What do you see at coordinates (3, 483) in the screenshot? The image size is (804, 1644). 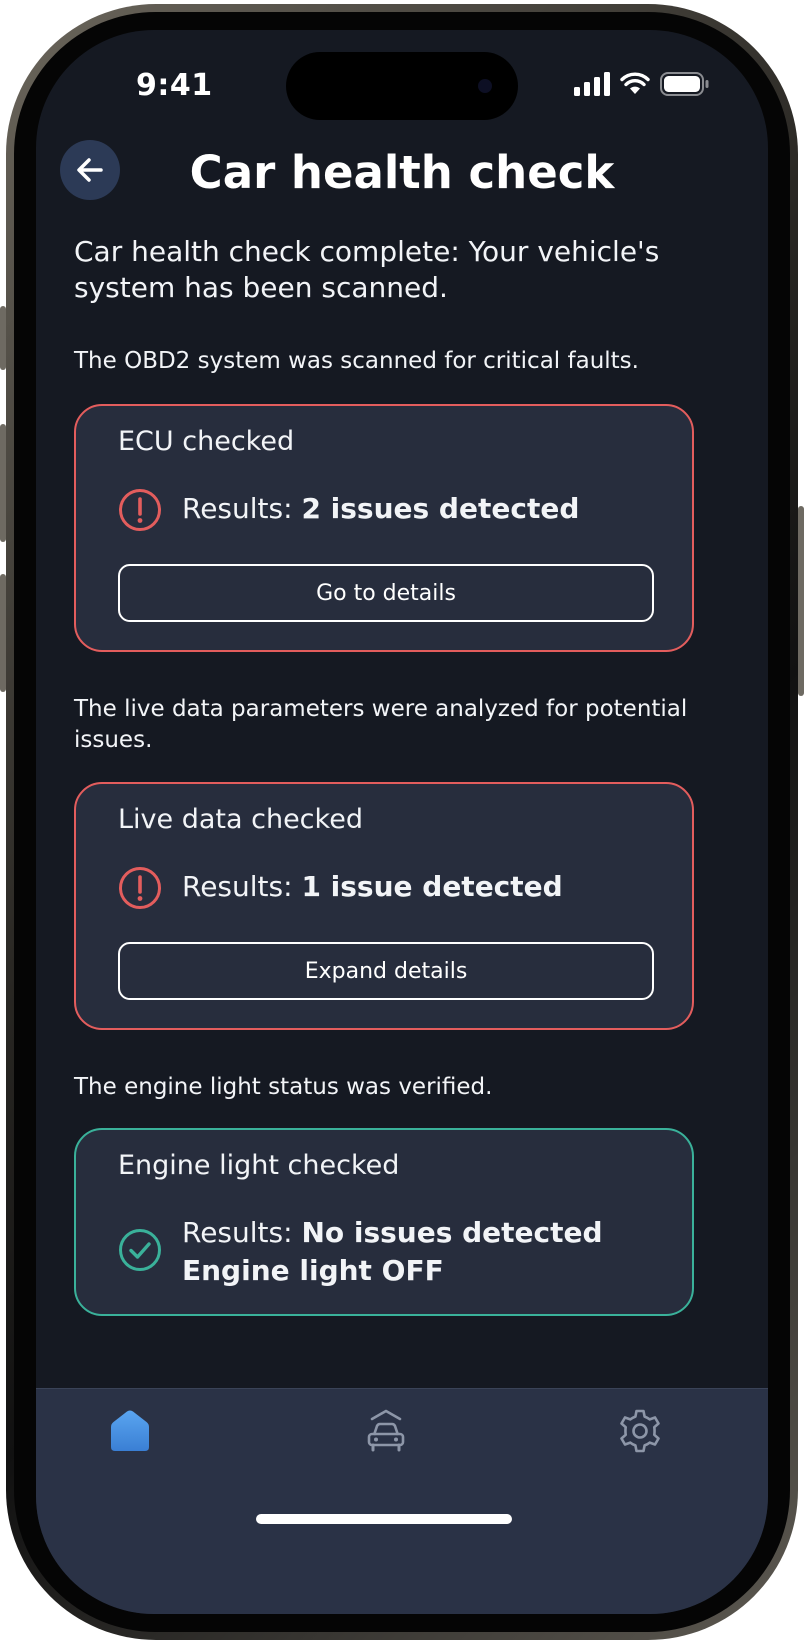 I see `volume-up-button` at bounding box center [3, 483].